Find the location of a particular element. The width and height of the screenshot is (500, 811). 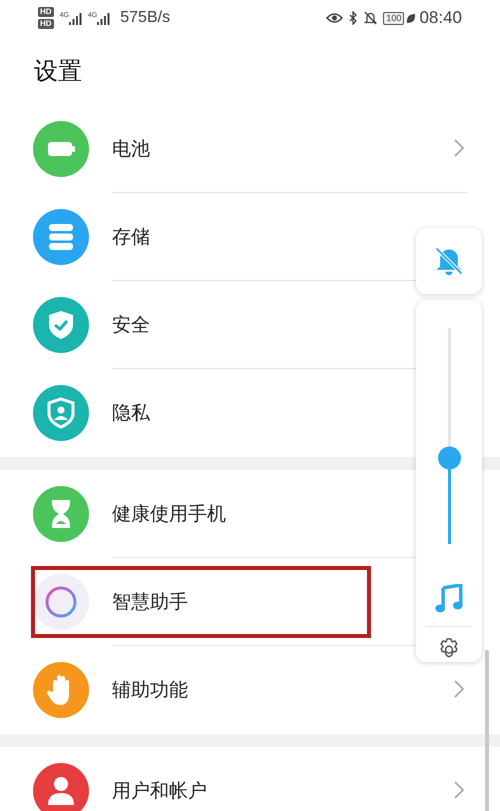

music-note-icon is located at coordinates (449, 599).